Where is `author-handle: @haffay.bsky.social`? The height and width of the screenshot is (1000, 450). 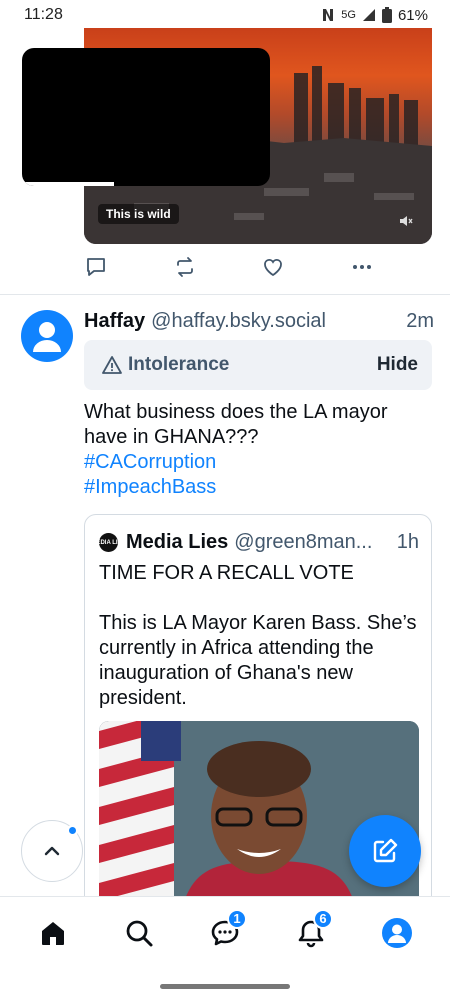 author-handle: @haffay.bsky.social is located at coordinates (278, 321).